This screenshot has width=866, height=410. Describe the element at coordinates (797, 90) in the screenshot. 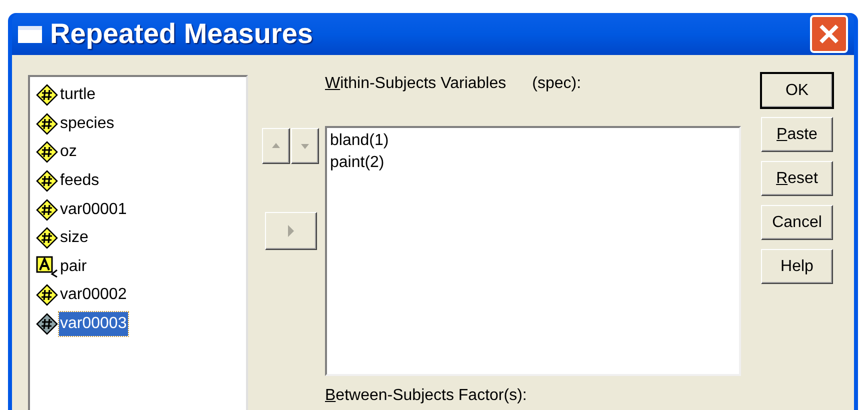

I see `dialog-button: OK` at that location.